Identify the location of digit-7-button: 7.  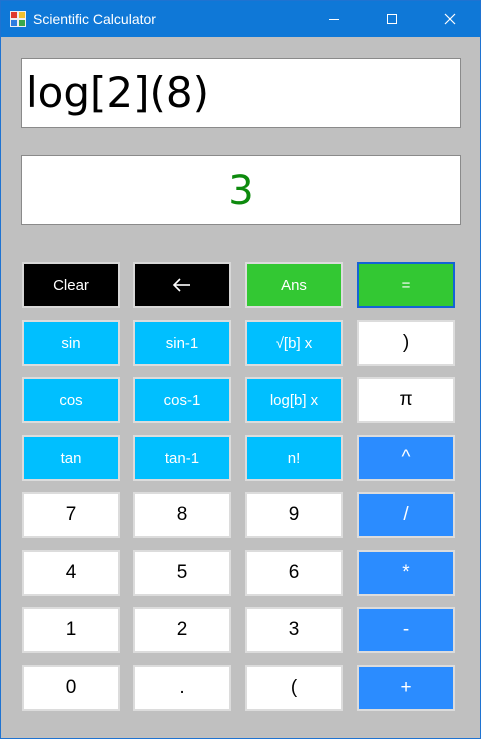
(71, 515).